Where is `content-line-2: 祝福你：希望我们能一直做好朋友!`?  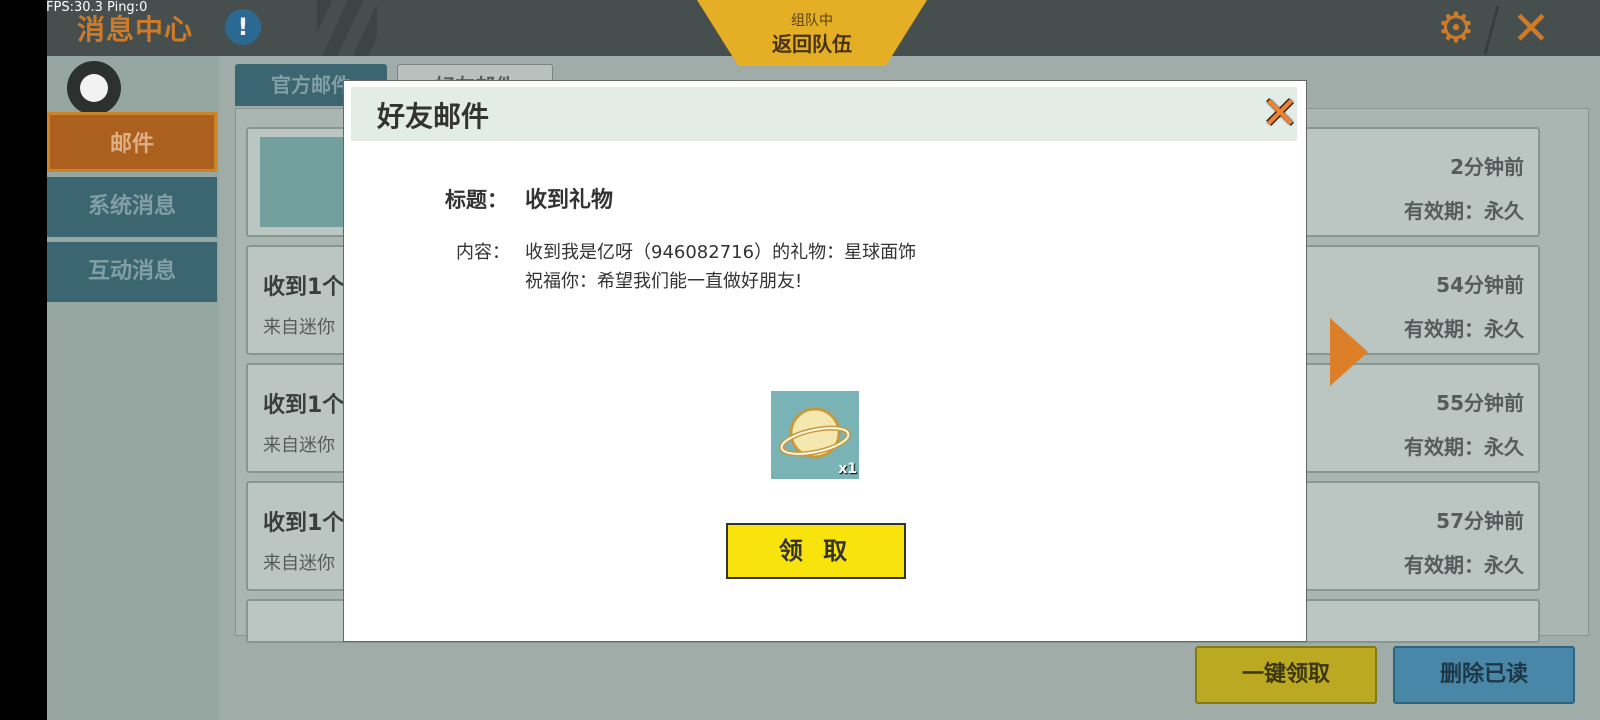 content-line-2: 祝福你：希望我们能一直做好朋友! is located at coordinates (664, 281).